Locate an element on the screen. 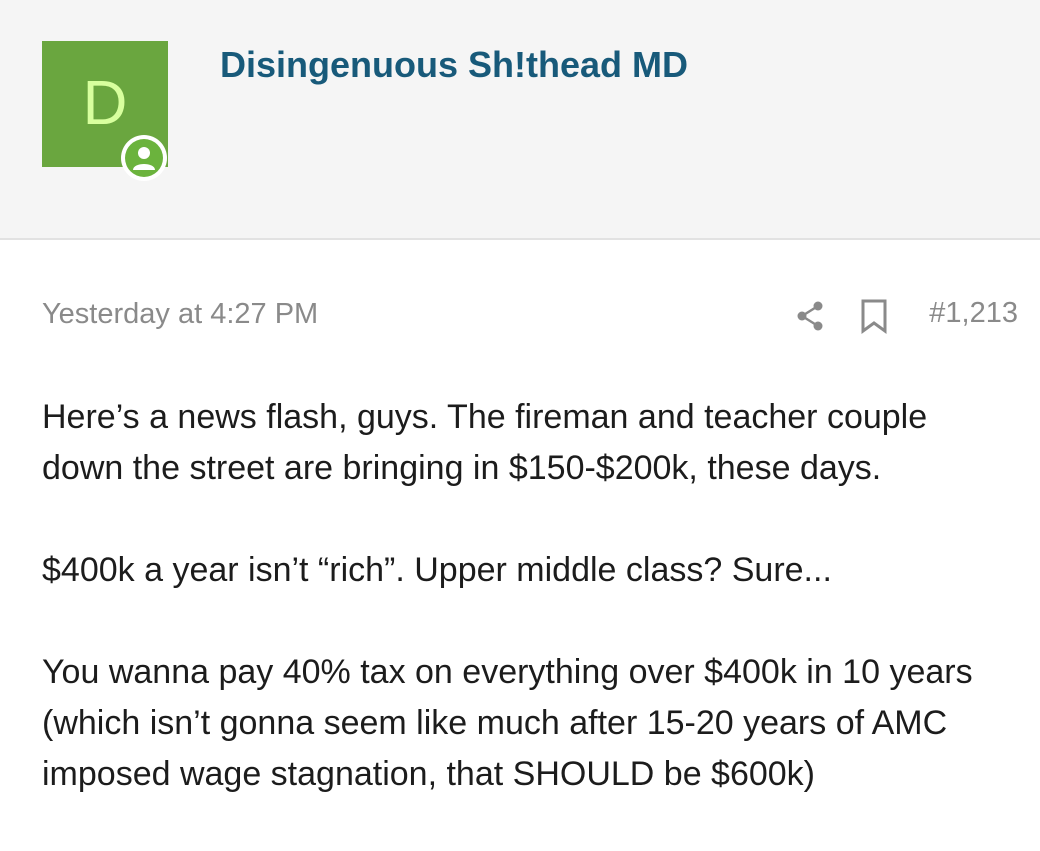  share-icon is located at coordinates (810, 316).